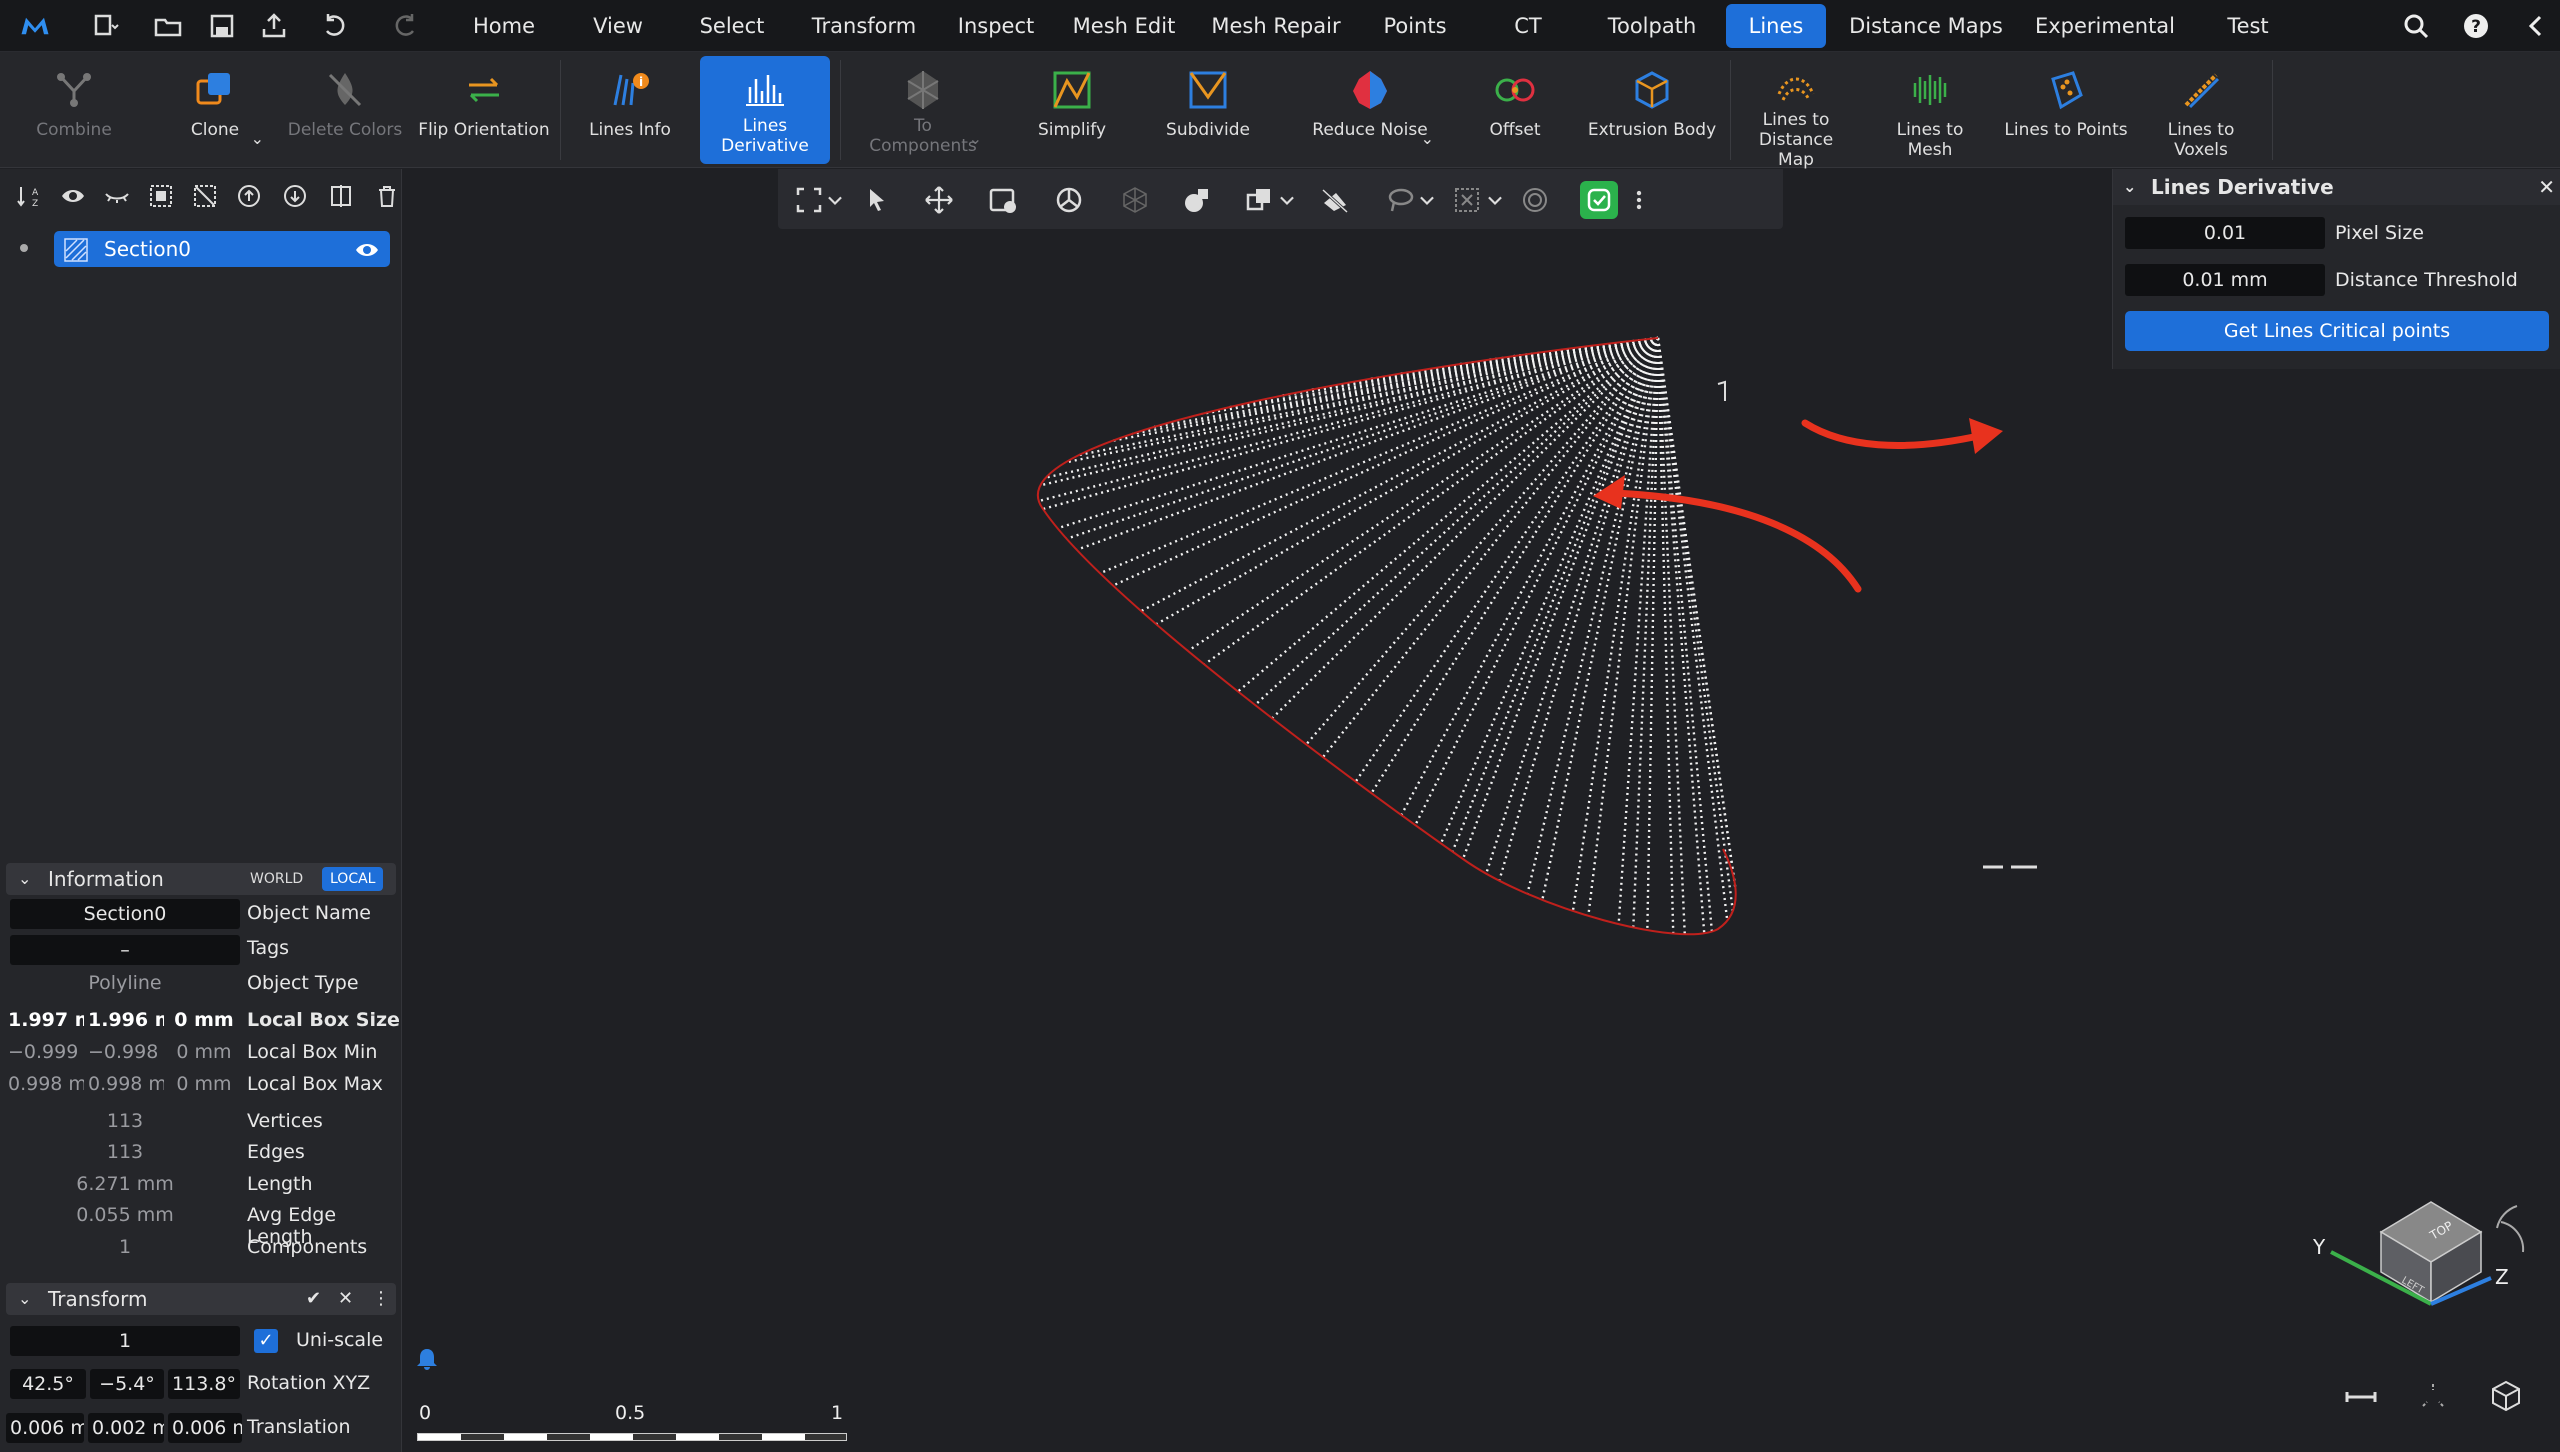 Image resolution: width=2560 pixels, height=1452 pixels. What do you see at coordinates (939, 200) in the screenshot?
I see `move-icon` at bounding box center [939, 200].